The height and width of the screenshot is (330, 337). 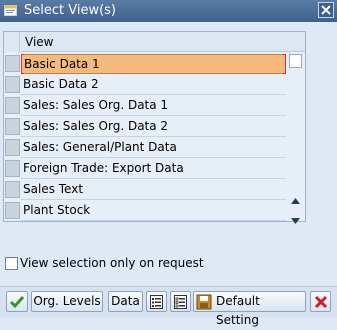 I want to click on deselect-all-icon, so click(x=180, y=302).